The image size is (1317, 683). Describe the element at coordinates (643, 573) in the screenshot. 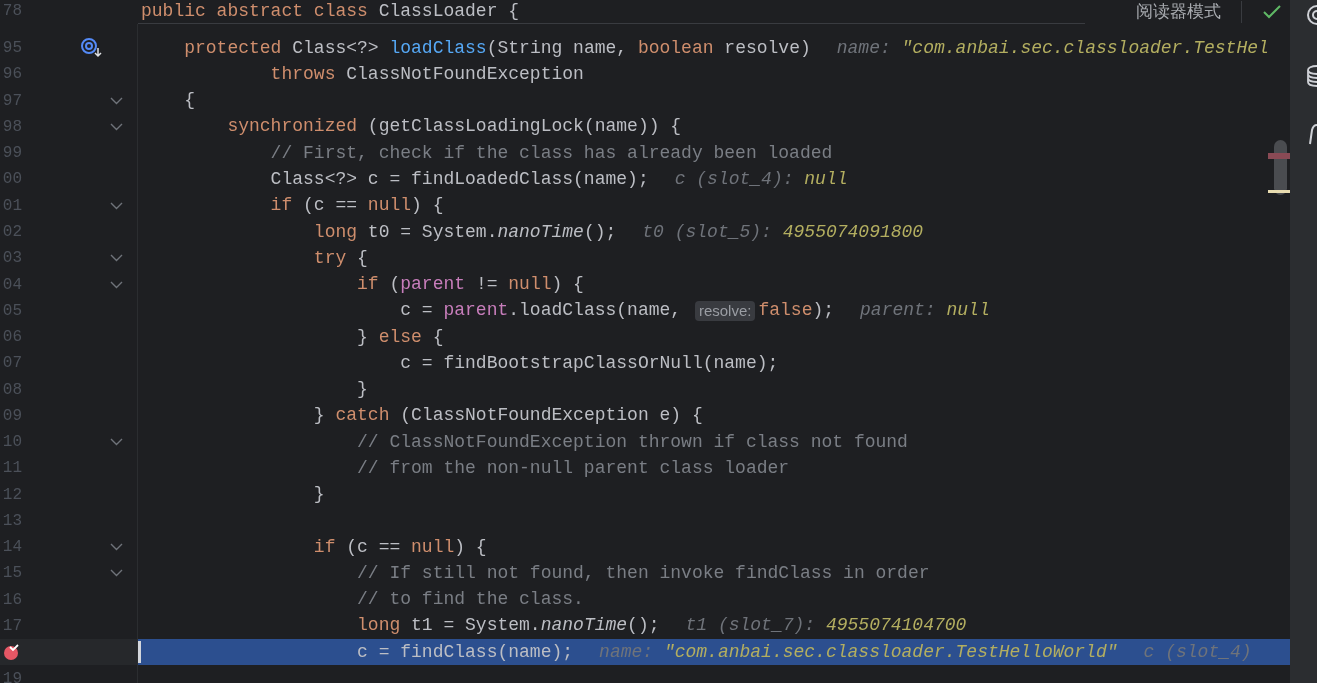

I see `code-text: // If still not found, then invoke findClass in order` at that location.